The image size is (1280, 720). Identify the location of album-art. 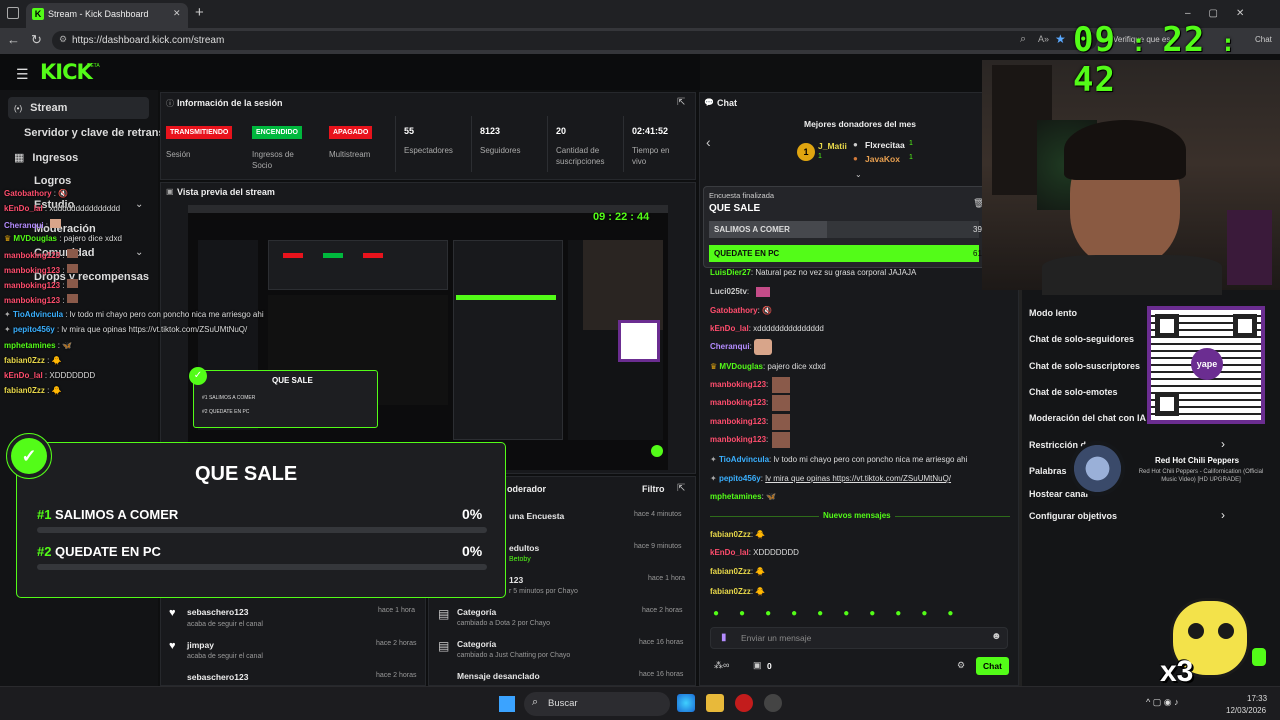
(1097, 468).